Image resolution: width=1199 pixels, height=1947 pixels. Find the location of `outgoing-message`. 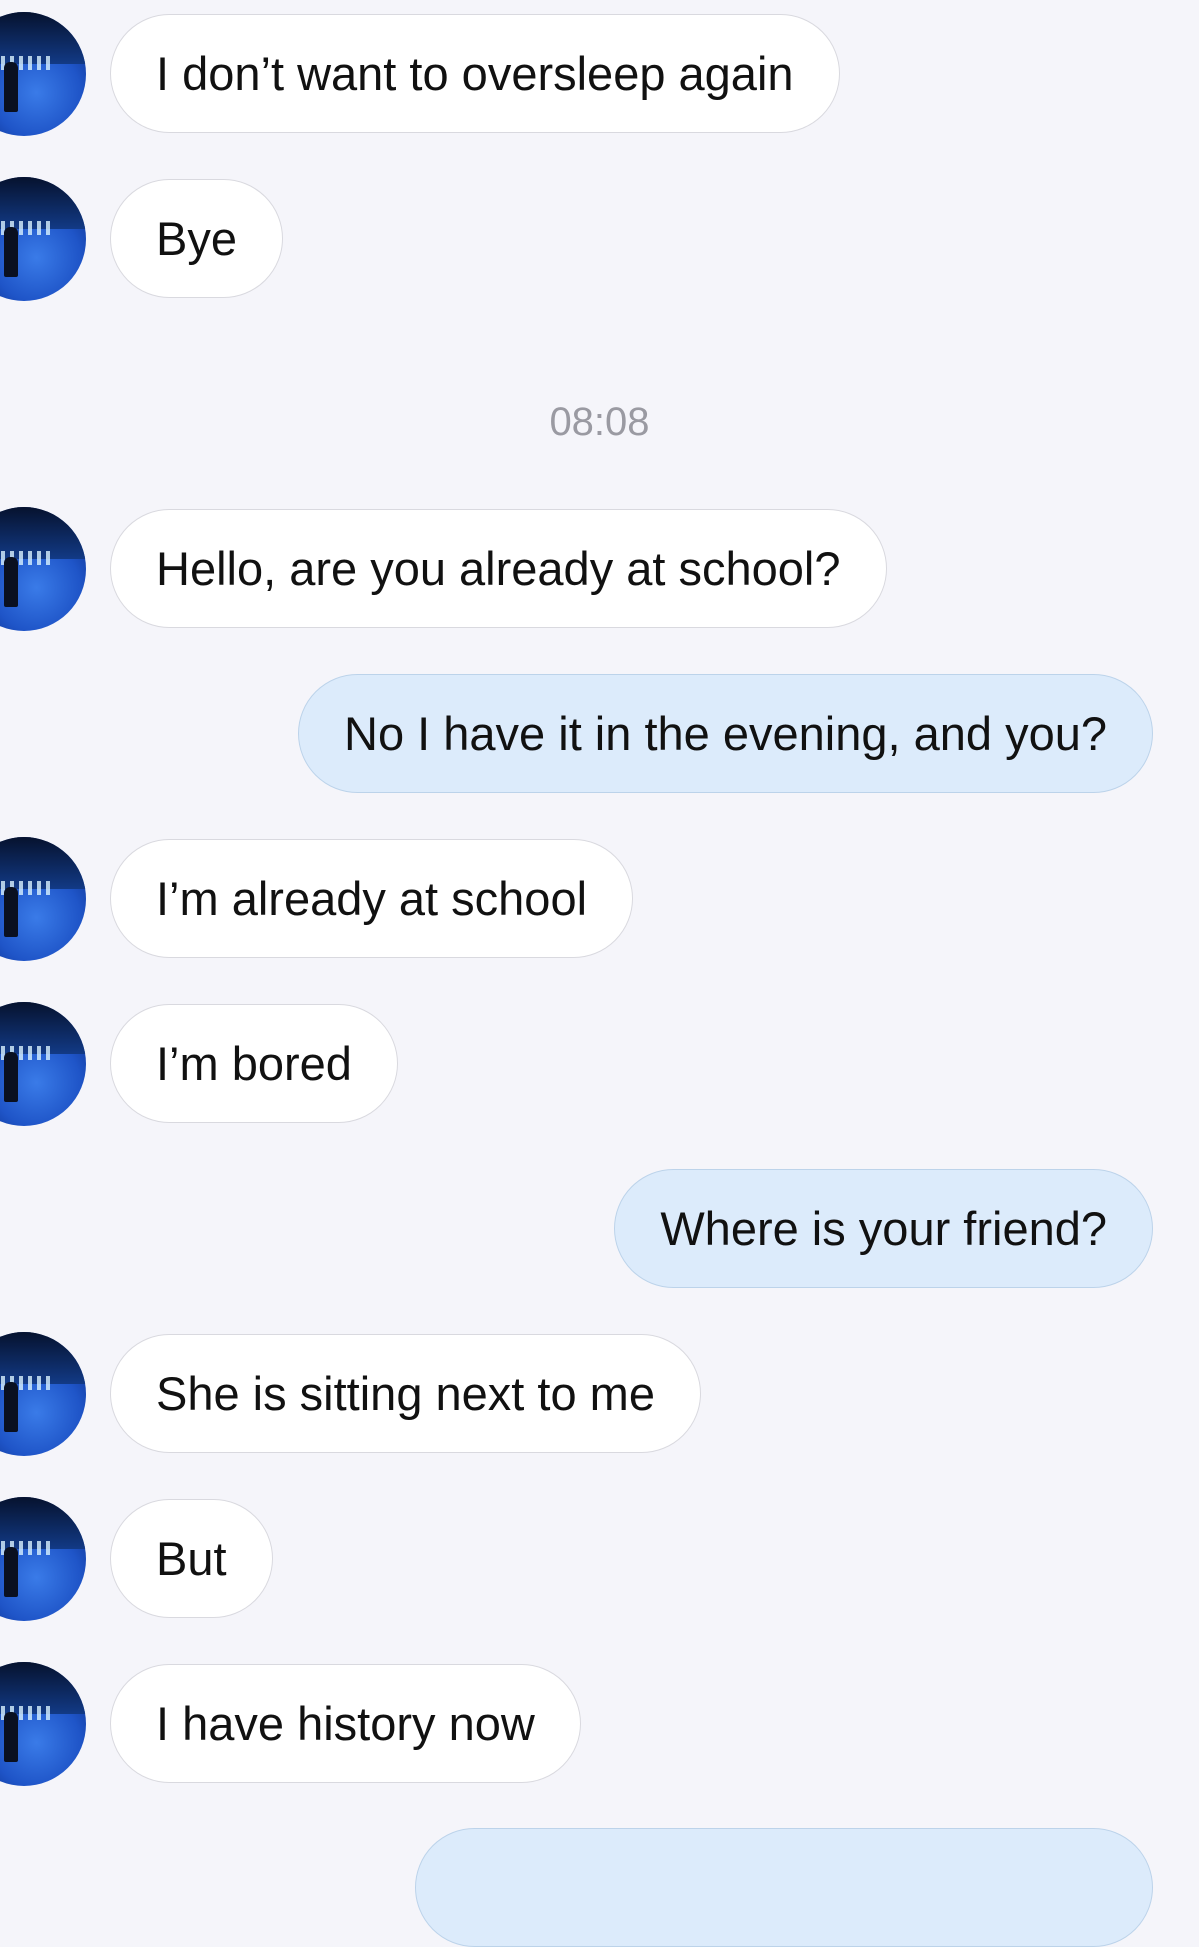

outgoing-message is located at coordinates (784, 1887).